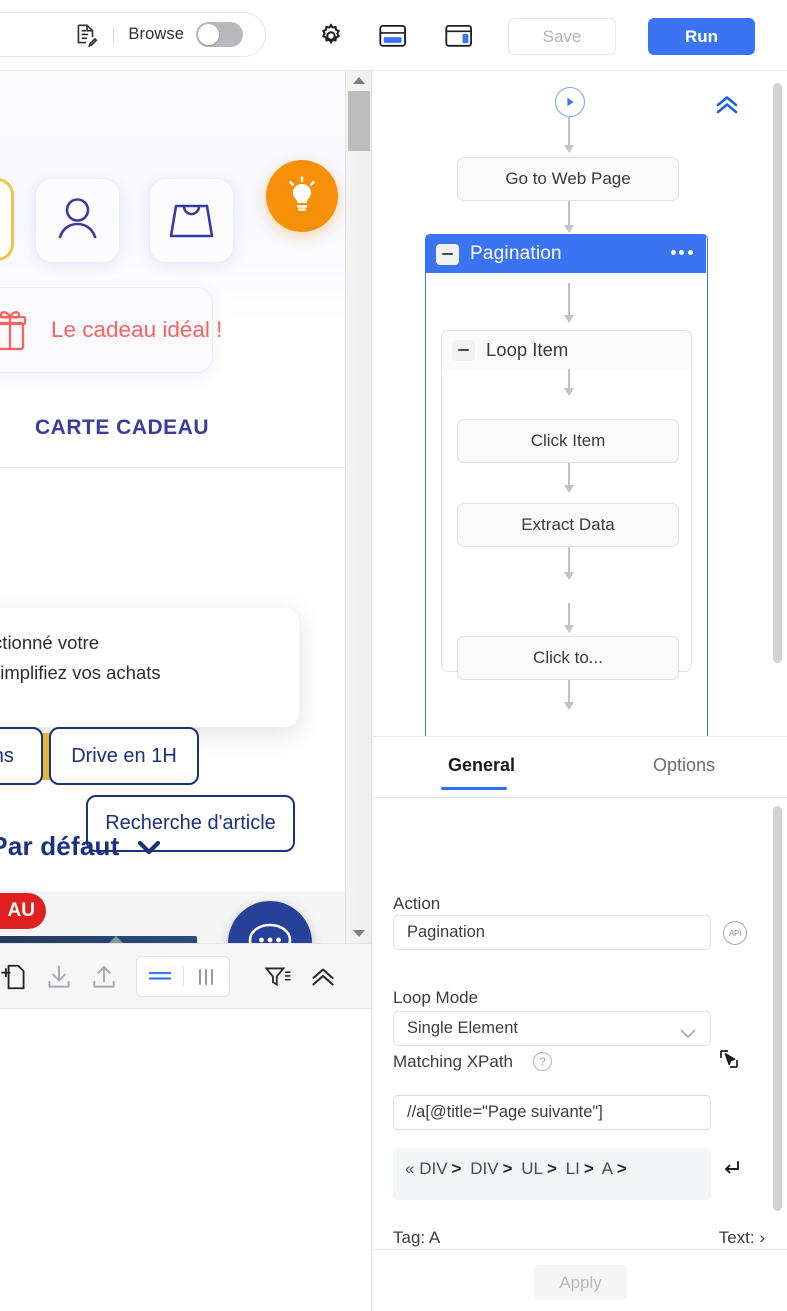 Image resolution: width=787 pixels, height=1311 pixels. What do you see at coordinates (552, 932) in the screenshot?
I see `action-field: Pagination` at bounding box center [552, 932].